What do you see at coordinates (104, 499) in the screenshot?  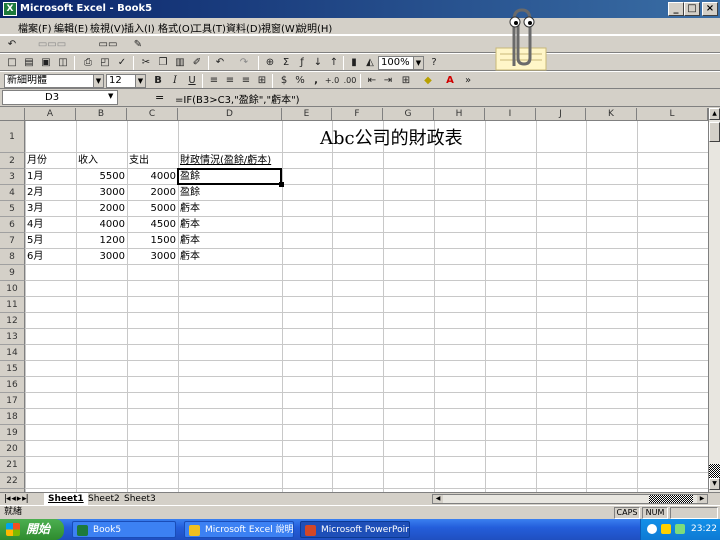 I see `tab-sheet2: Sheet2` at bounding box center [104, 499].